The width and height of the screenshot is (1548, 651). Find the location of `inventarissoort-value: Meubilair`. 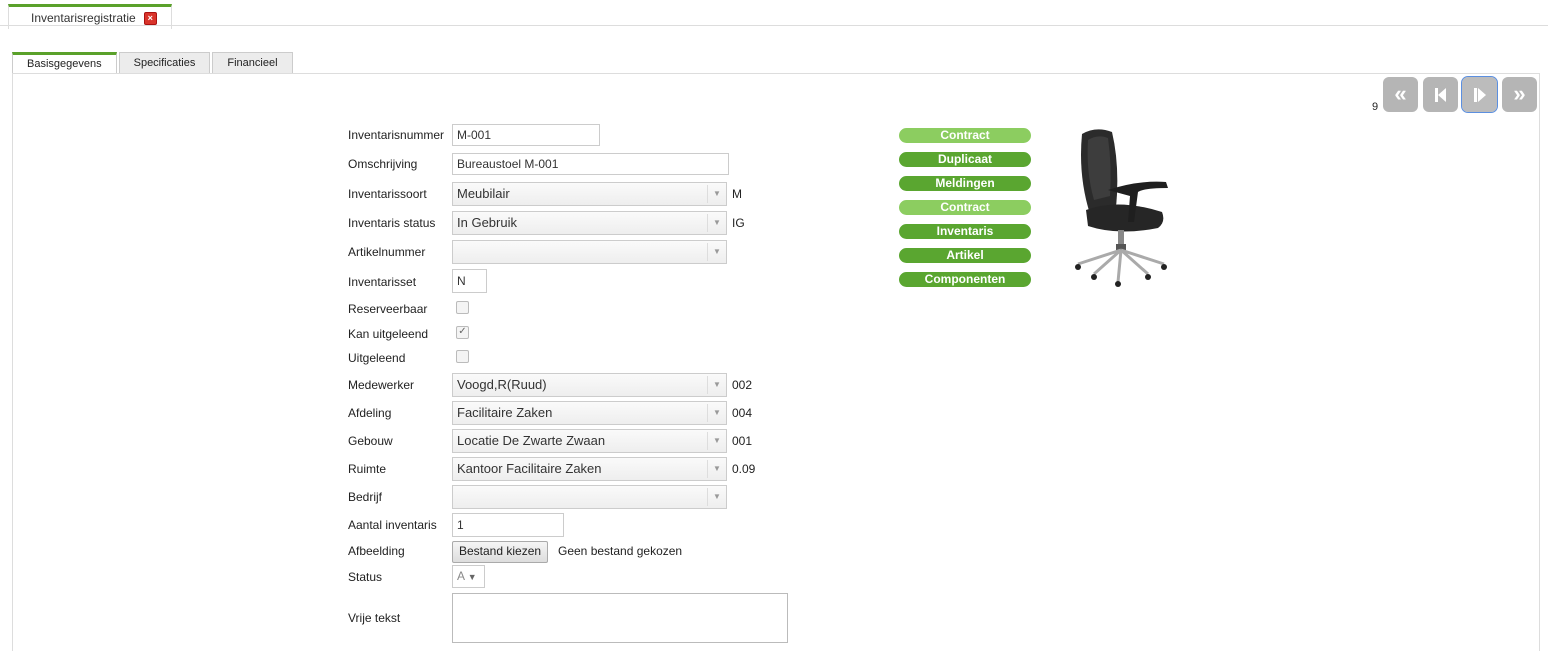

inventarissoort-value: Meubilair is located at coordinates (483, 193).